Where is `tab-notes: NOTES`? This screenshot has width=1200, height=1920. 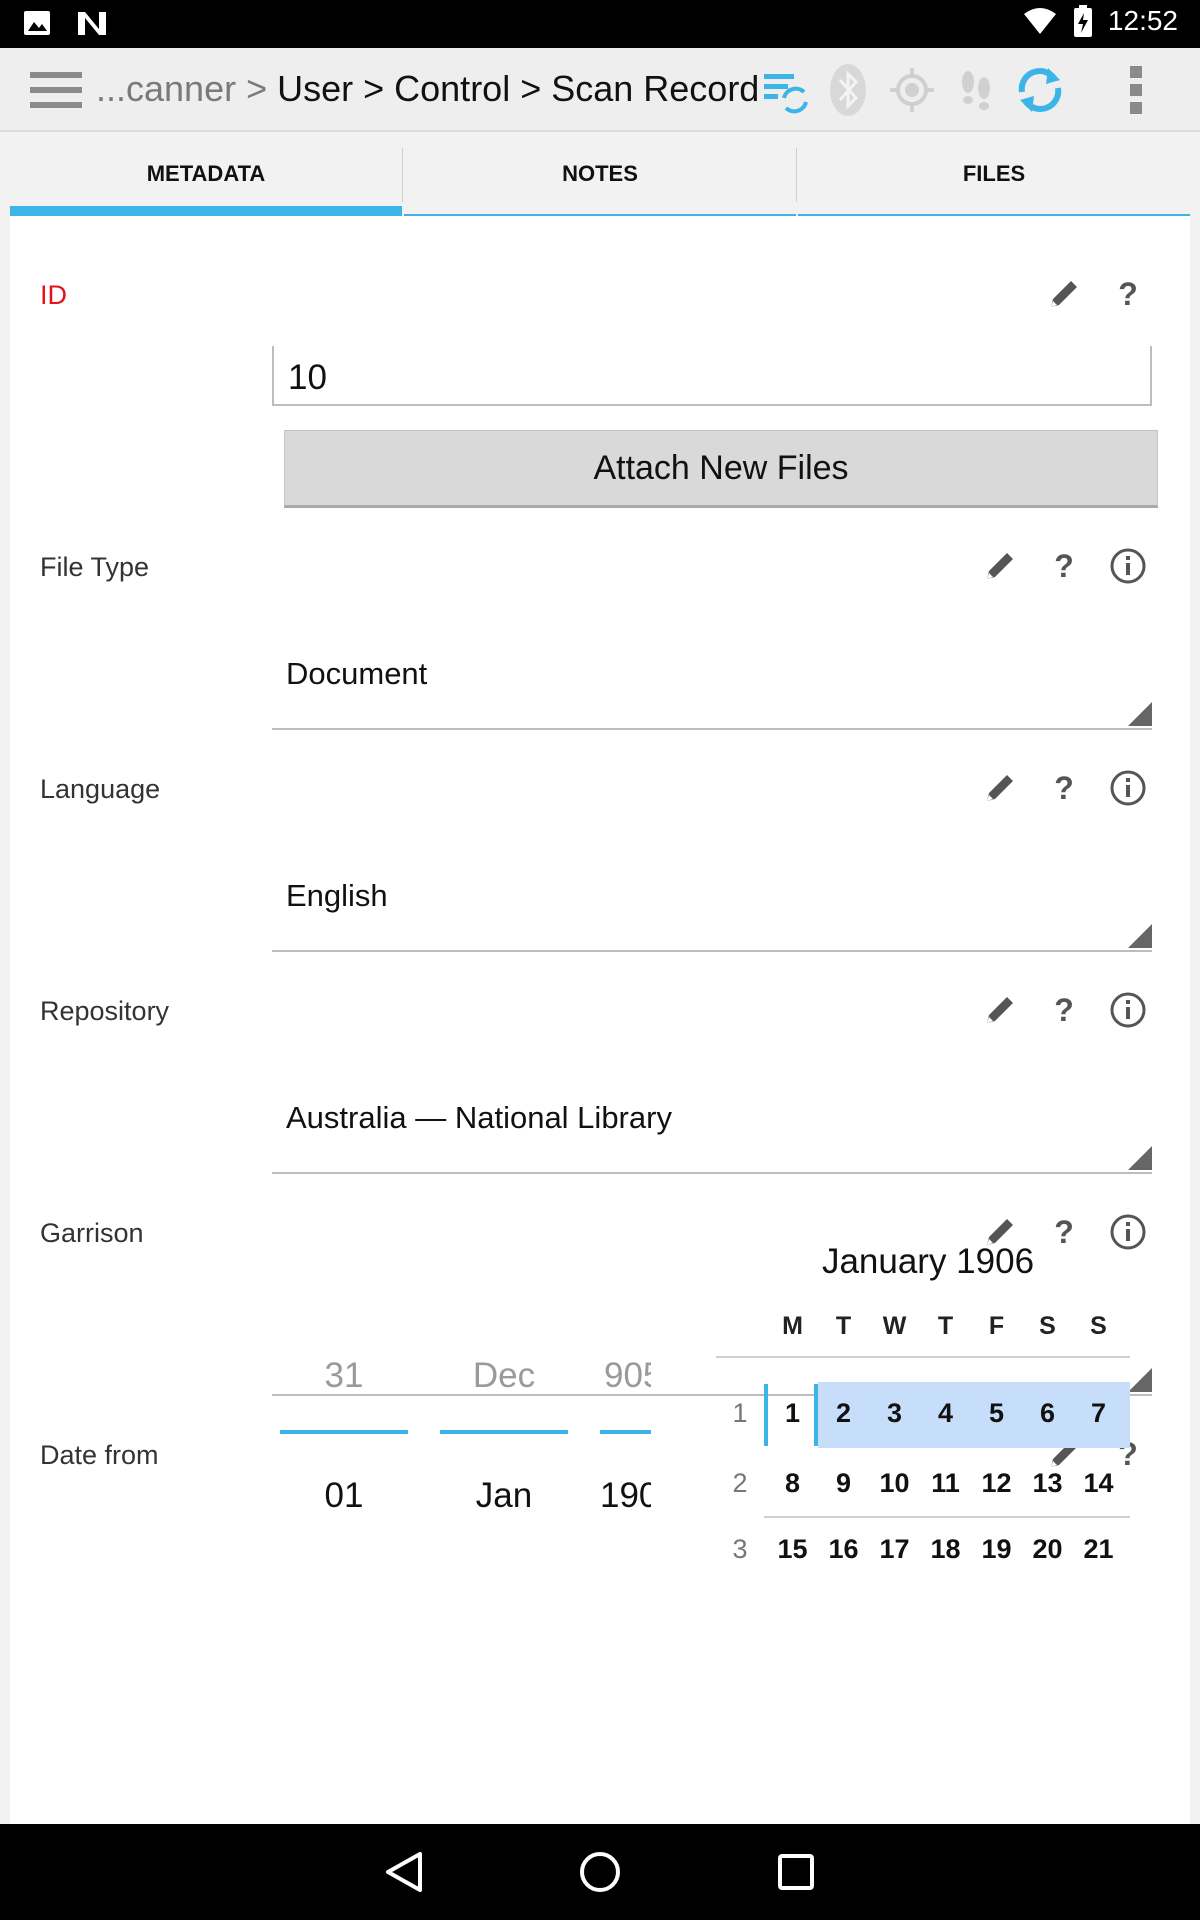 tab-notes: NOTES is located at coordinates (600, 174).